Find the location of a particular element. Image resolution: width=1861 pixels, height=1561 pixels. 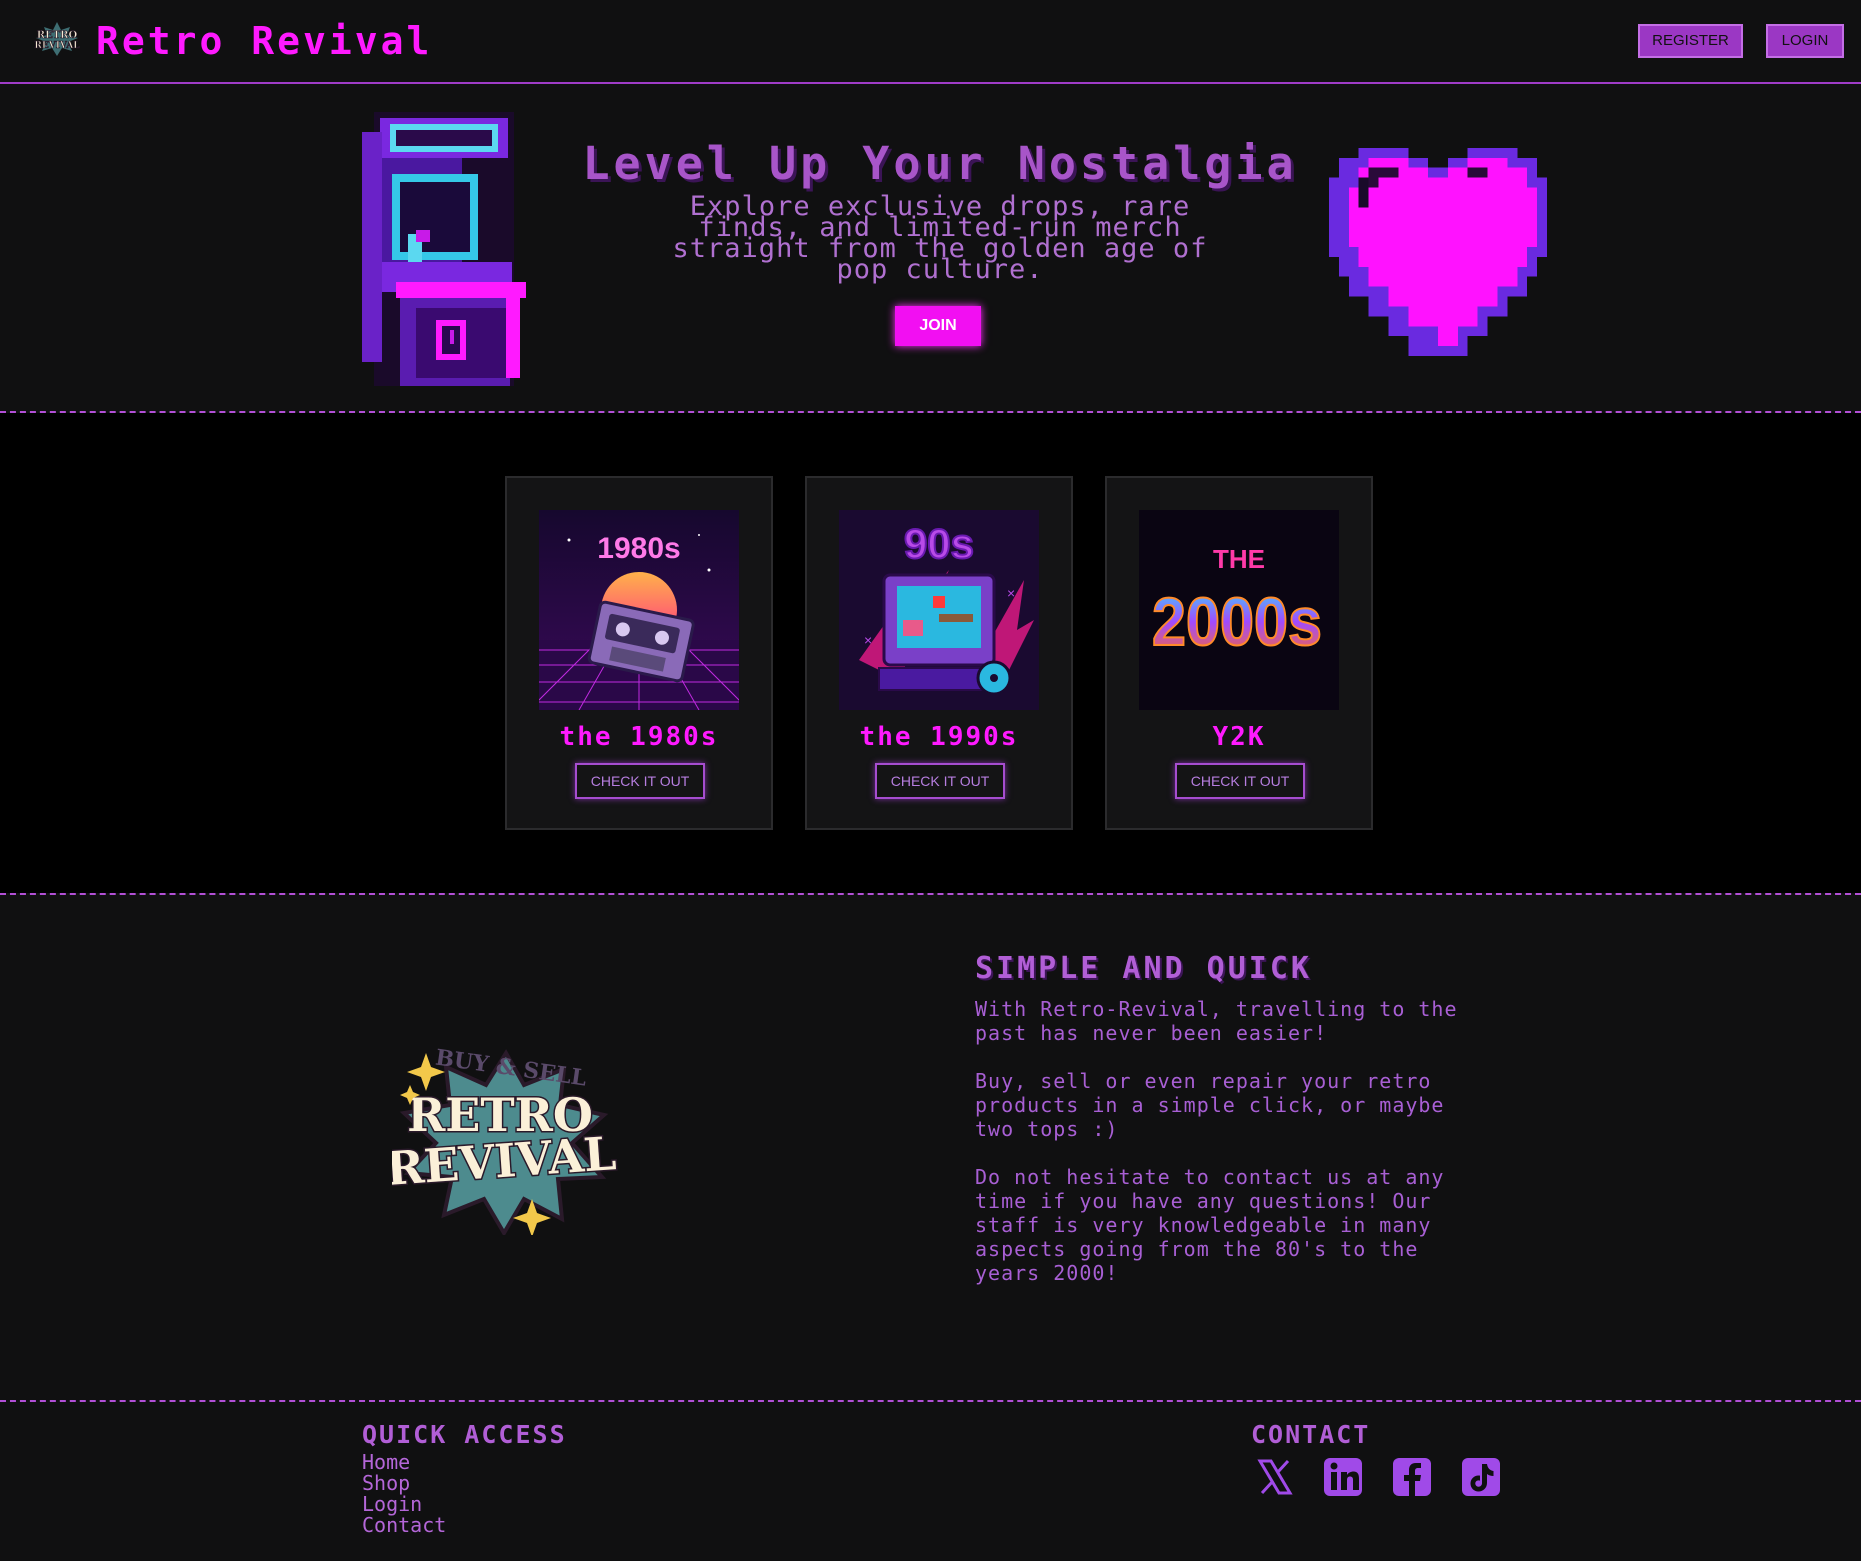

footer-link-login: Login is located at coordinates (404, 1504).